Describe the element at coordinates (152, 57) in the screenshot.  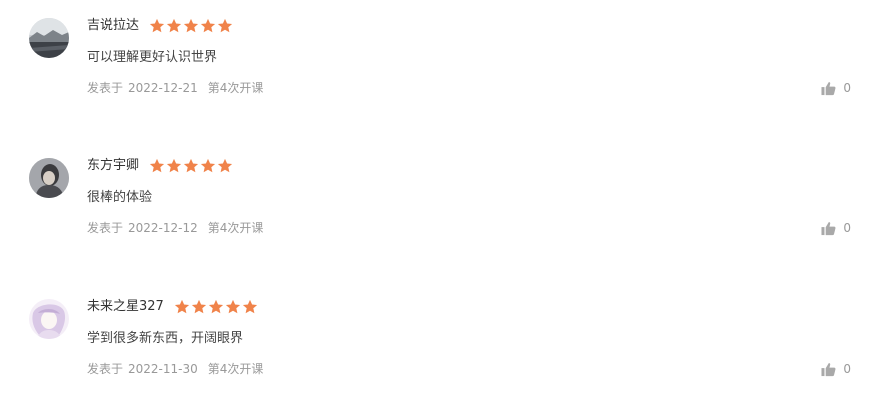
I see `comment-text: 可以理解更好认识世界` at that location.